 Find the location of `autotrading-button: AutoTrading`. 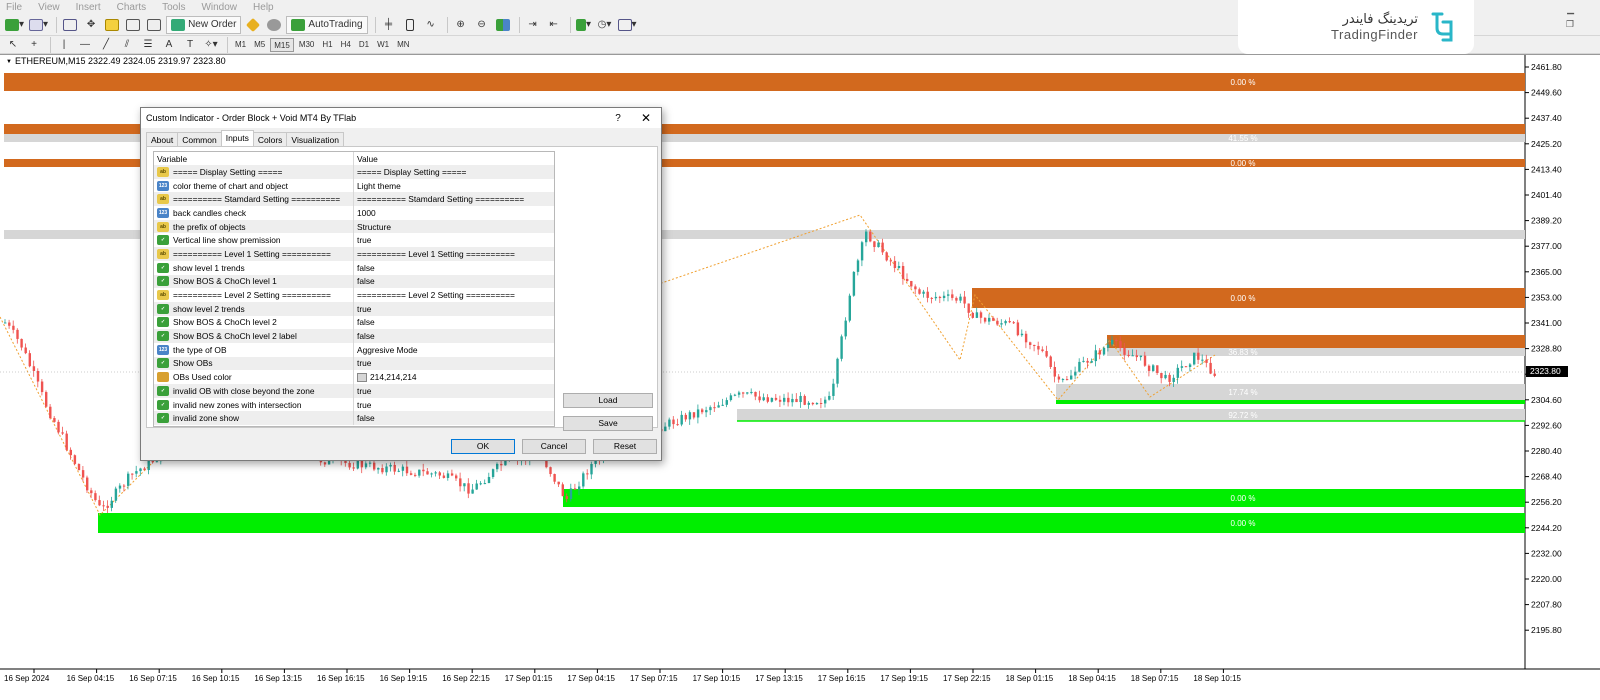

autotrading-button: AutoTrading is located at coordinates (327, 24).